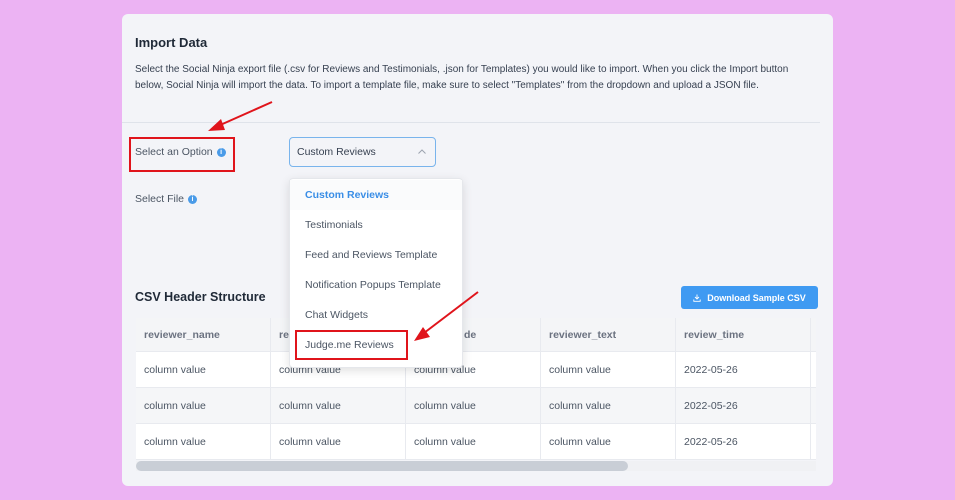  What do you see at coordinates (182, 154) in the screenshot?
I see `highlight-box-select-option` at bounding box center [182, 154].